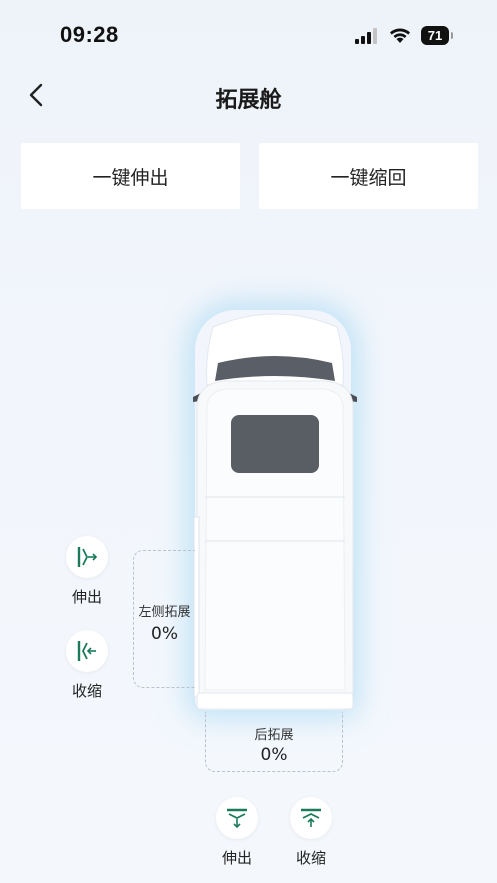 This screenshot has height=883, width=497. What do you see at coordinates (311, 817) in the screenshot?
I see `retract-rear-icon` at bounding box center [311, 817].